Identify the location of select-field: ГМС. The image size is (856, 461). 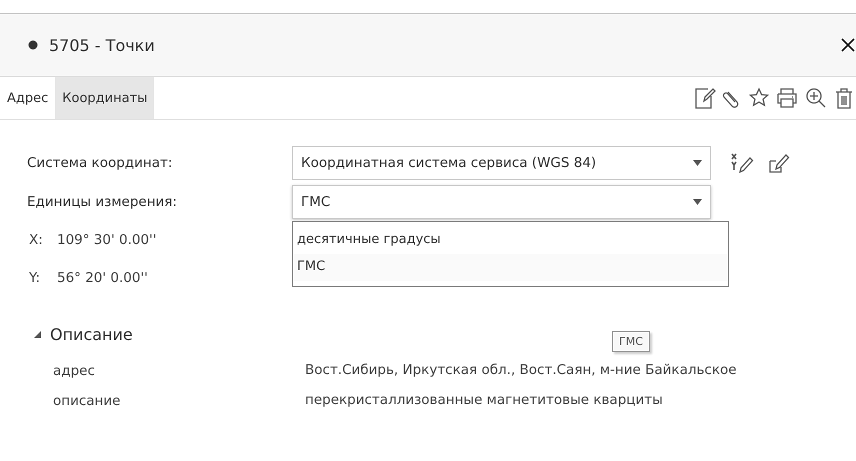
(501, 201).